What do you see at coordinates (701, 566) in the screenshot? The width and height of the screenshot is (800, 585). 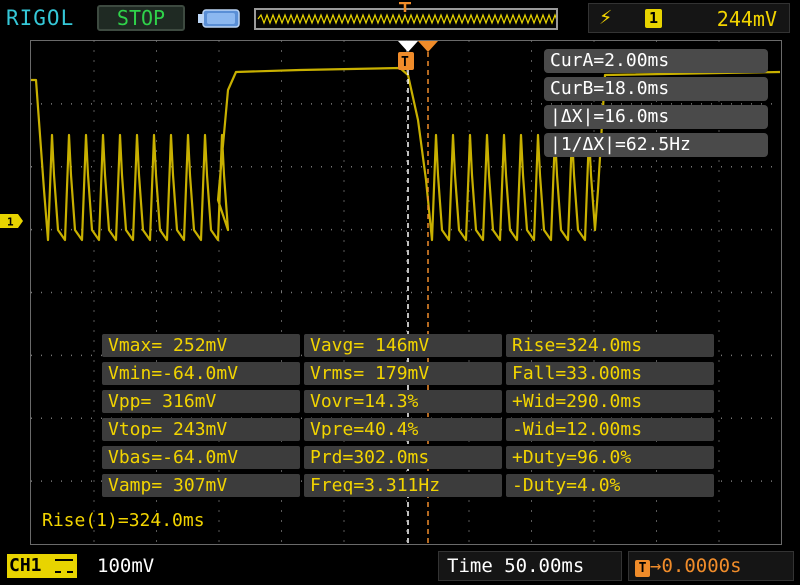 I see `trigger-offset-value: 0.0000s` at bounding box center [701, 566].